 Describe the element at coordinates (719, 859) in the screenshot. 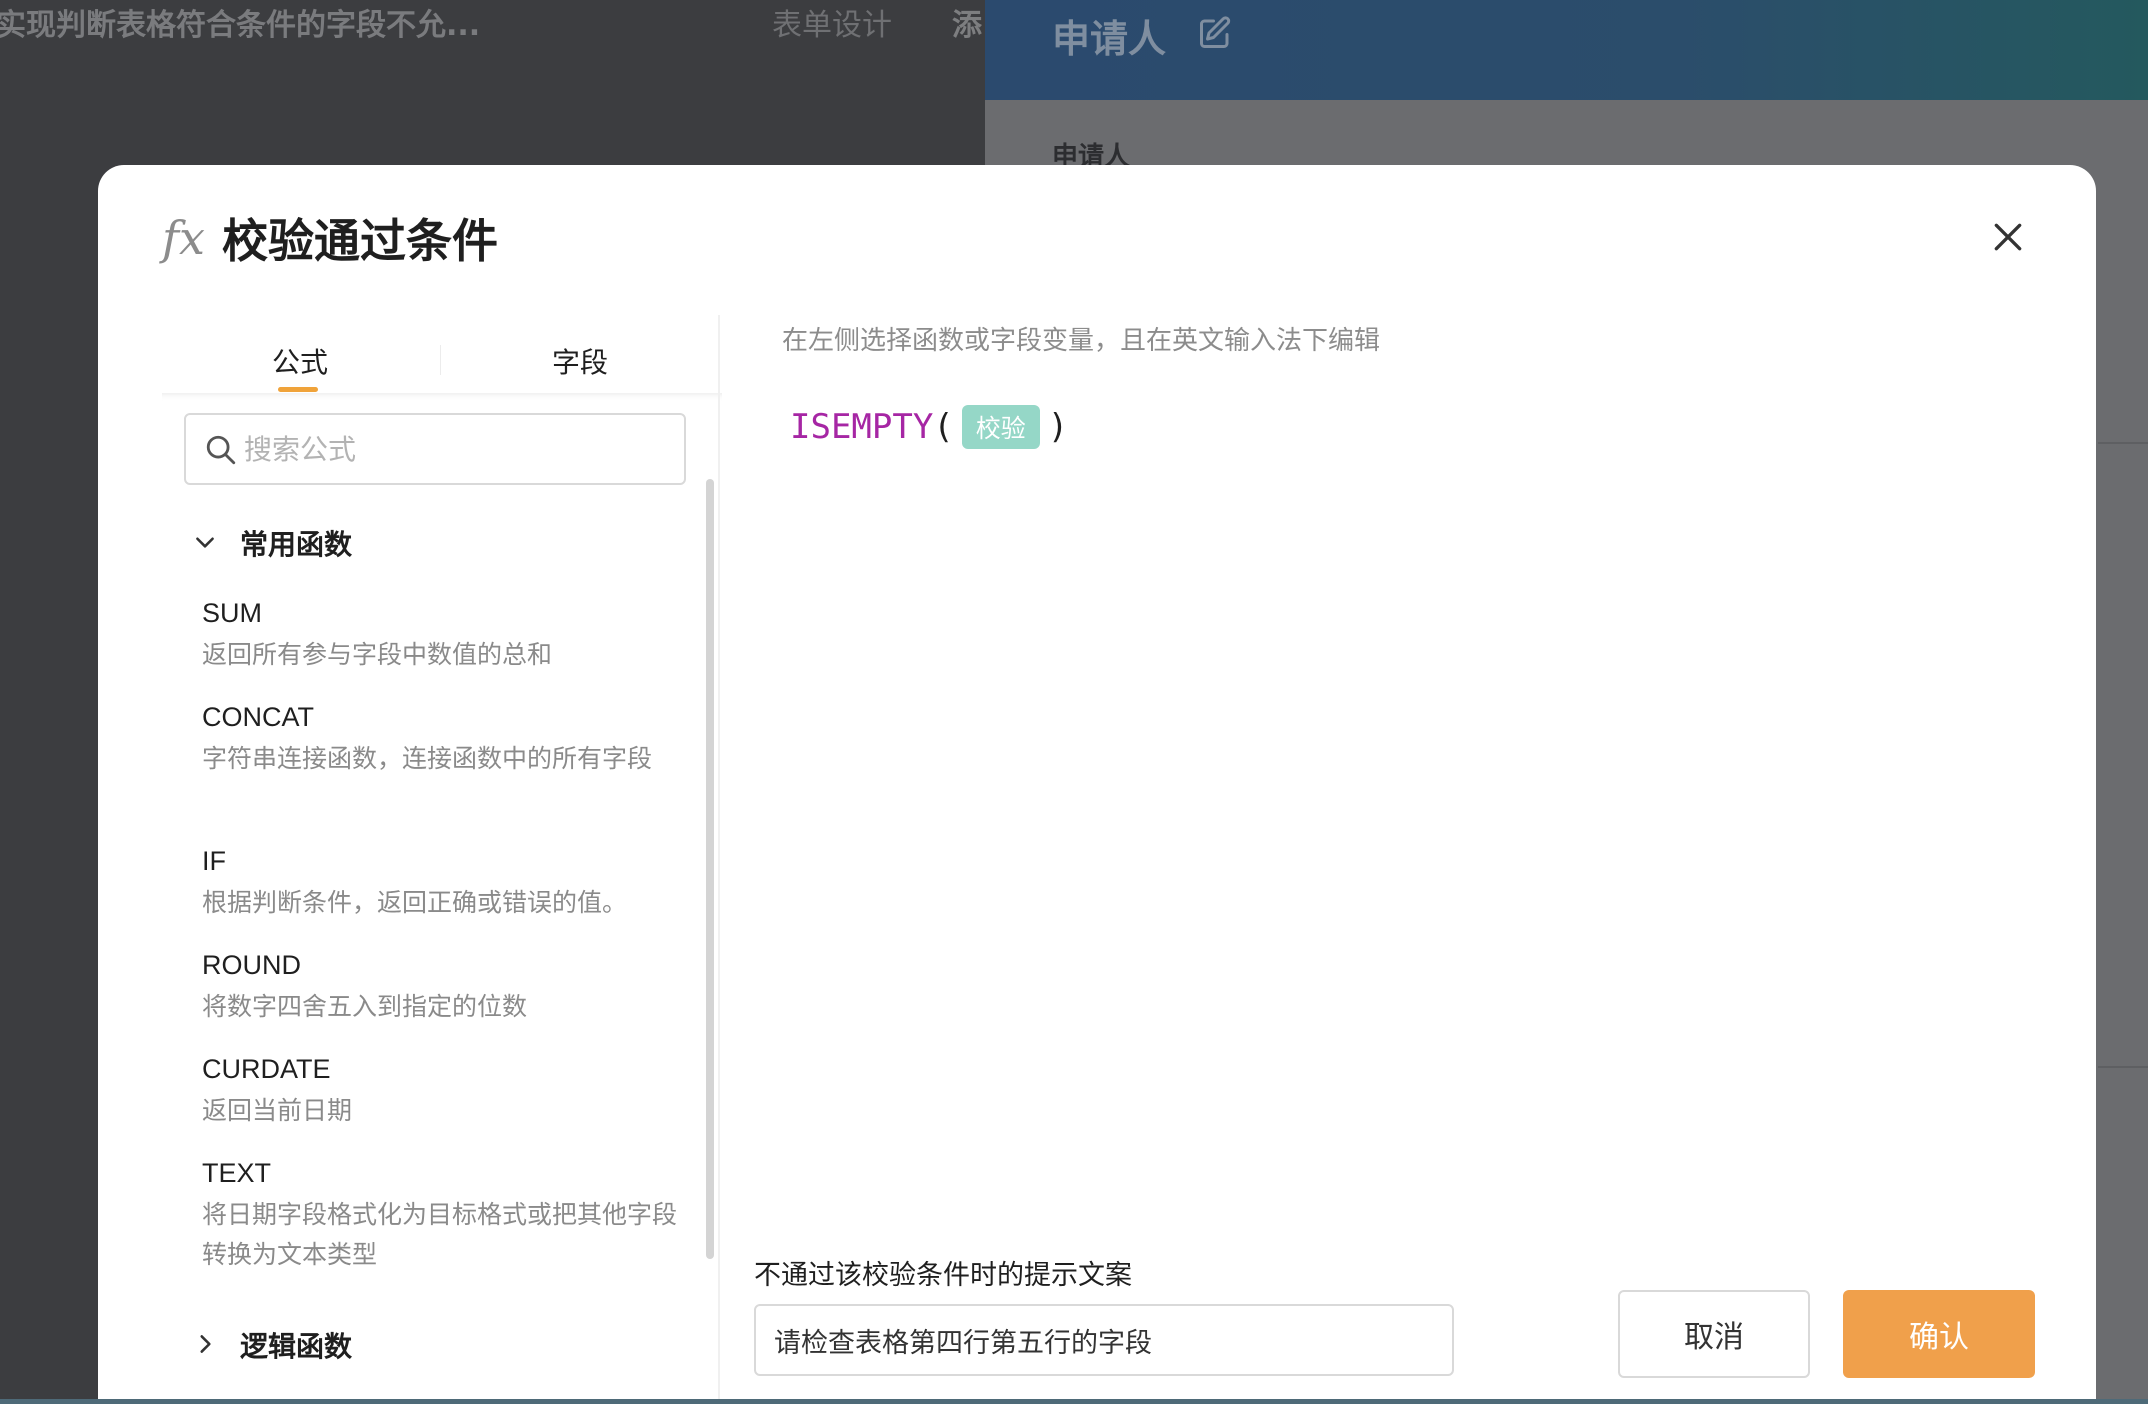

I see `panel-divider` at that location.